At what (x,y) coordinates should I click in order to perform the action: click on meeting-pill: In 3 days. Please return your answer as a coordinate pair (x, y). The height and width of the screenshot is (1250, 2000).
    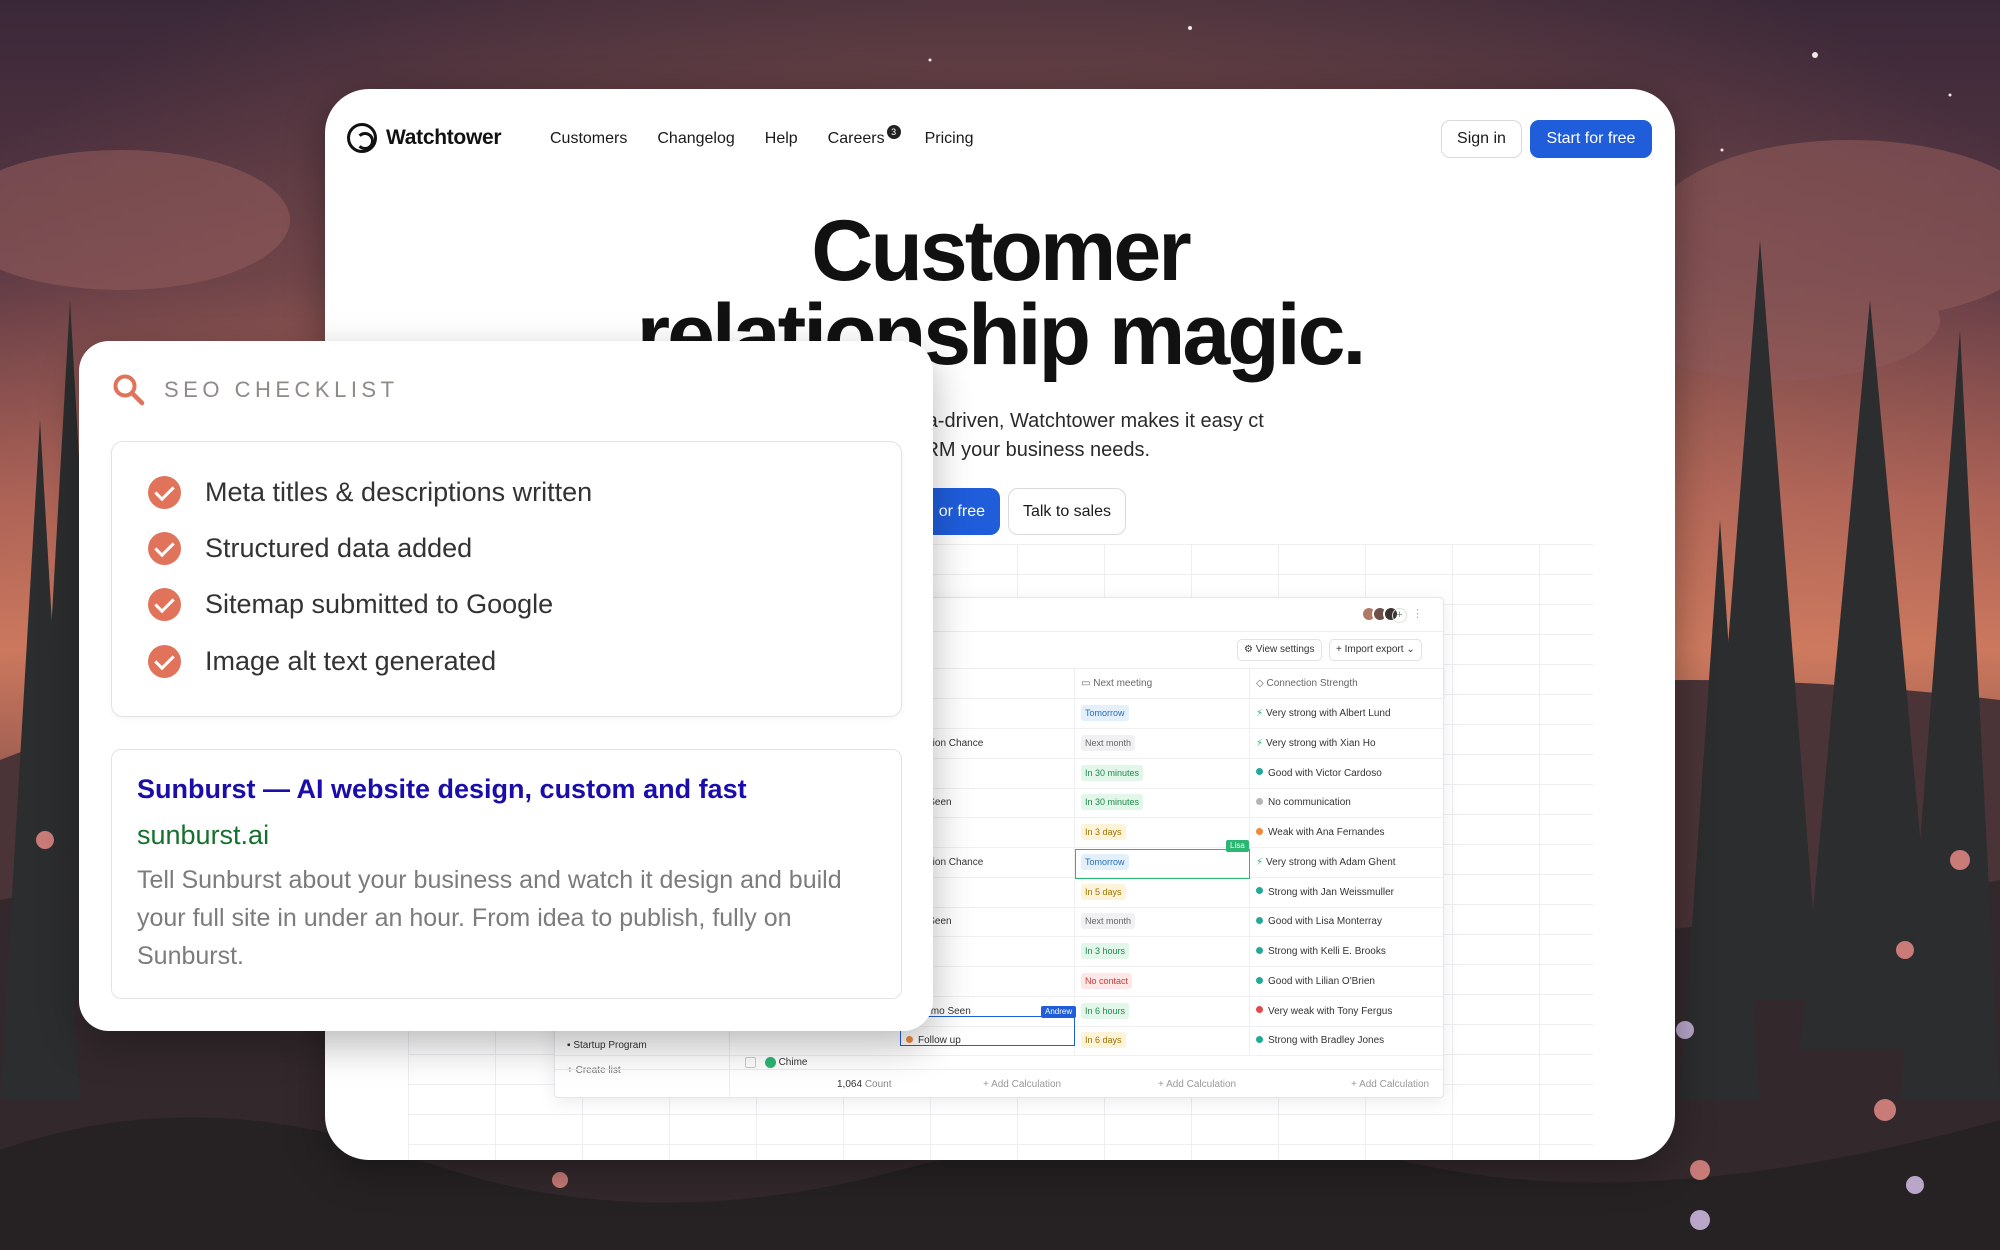
    Looking at the image, I should click on (1103, 832).